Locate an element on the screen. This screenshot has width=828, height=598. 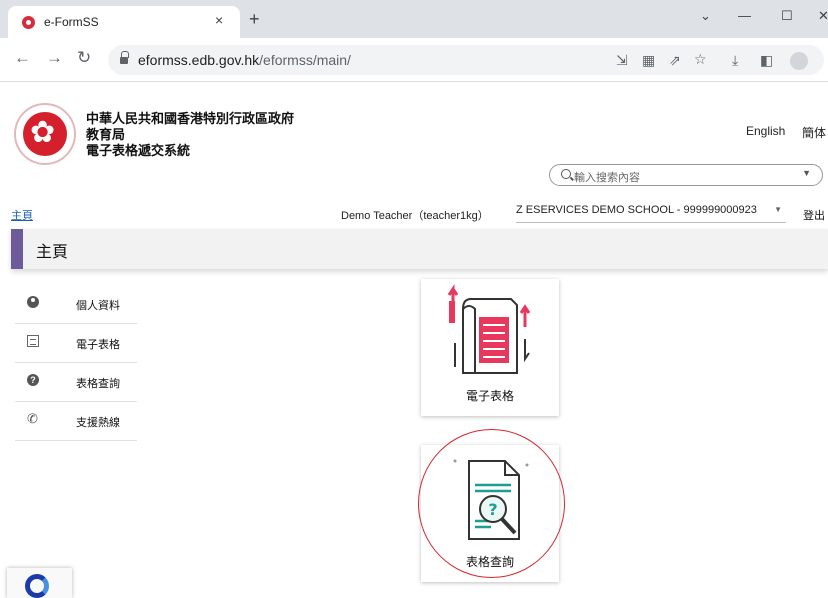
eform-card-label: 電子表格 is located at coordinates (489, 396).